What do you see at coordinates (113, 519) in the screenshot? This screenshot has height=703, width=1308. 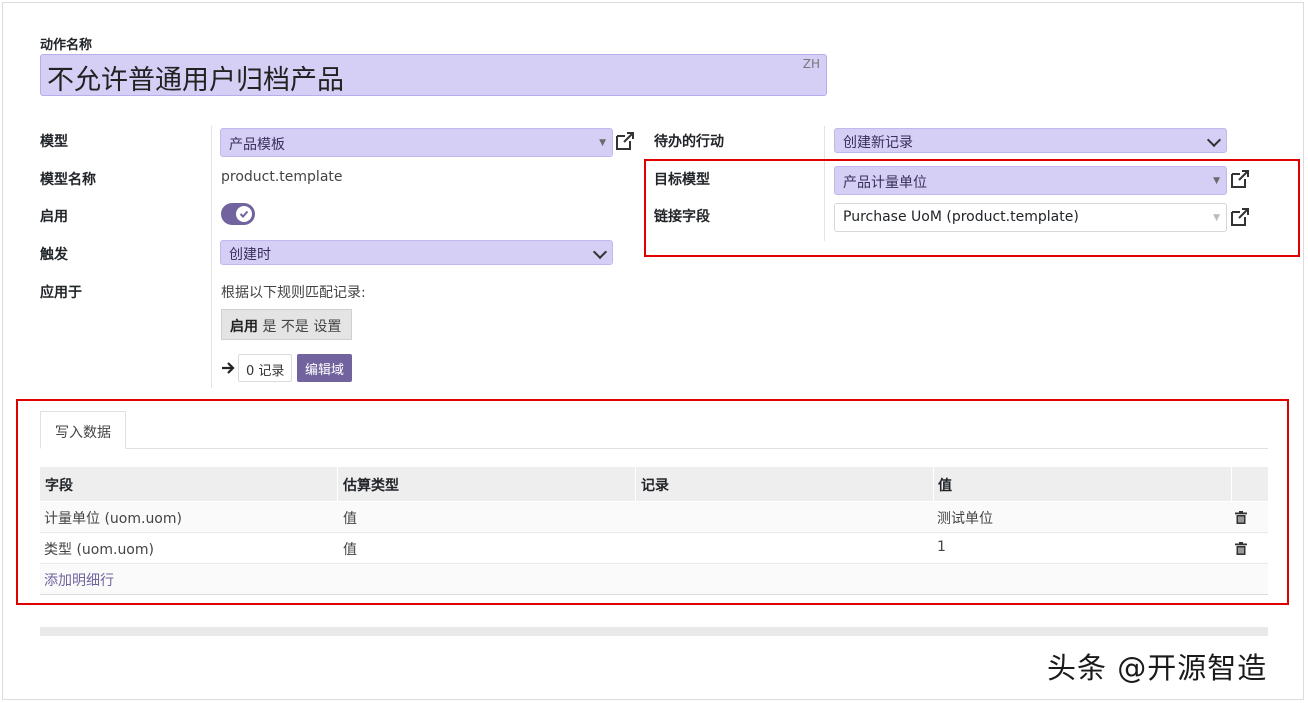 I see `cell-field: 计量单位 (uom.uom)` at bounding box center [113, 519].